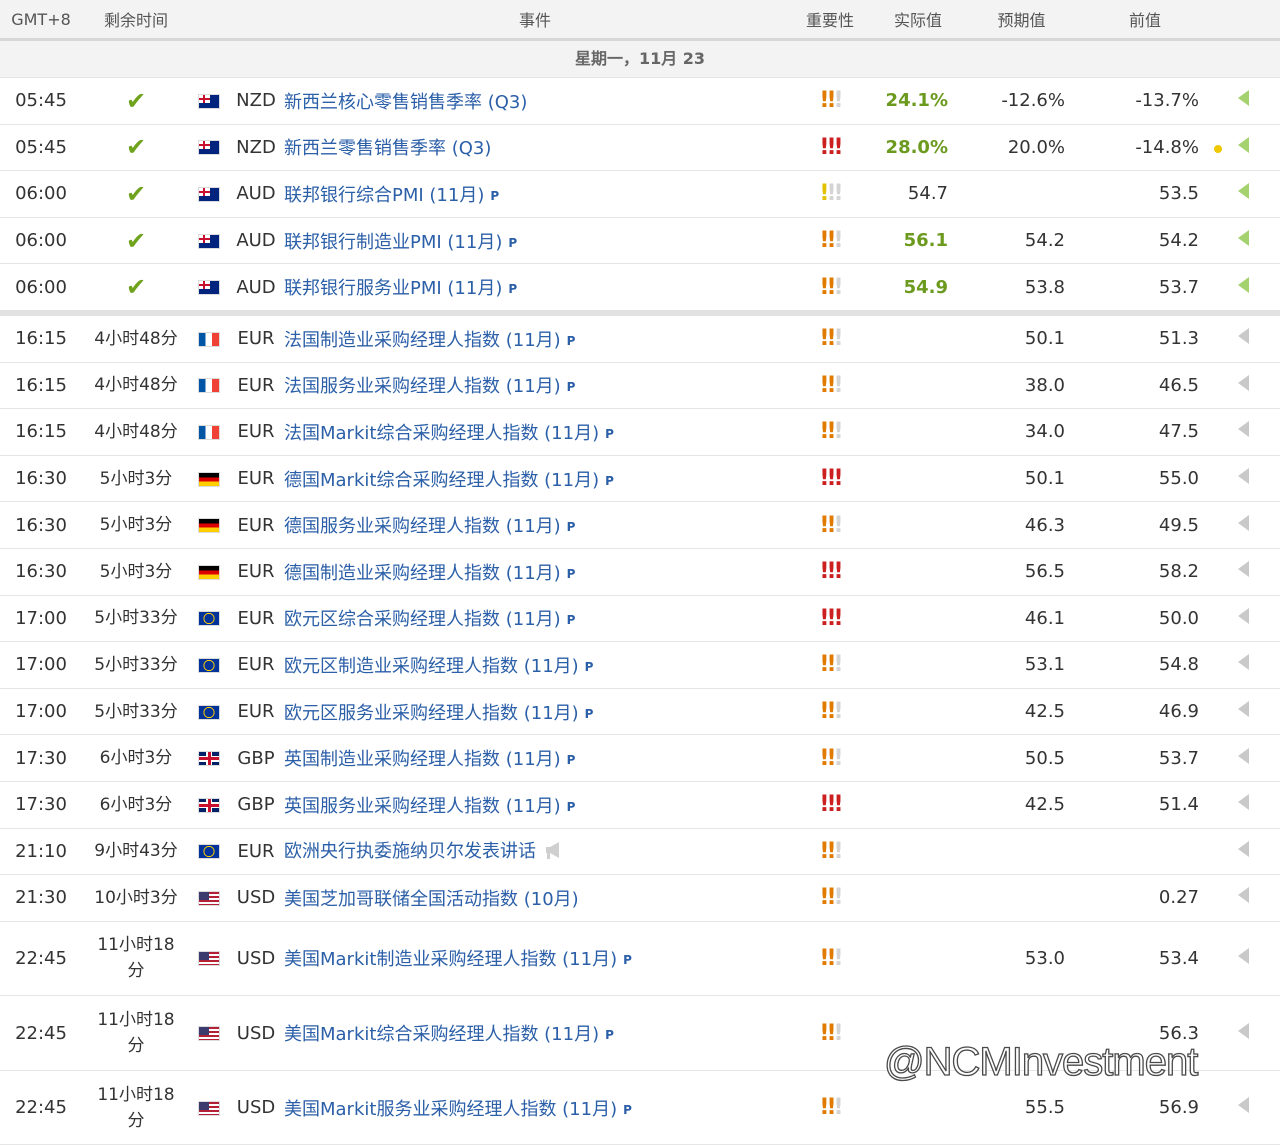 The image size is (1280, 1145). What do you see at coordinates (535, 385) in the screenshot?
I see `event-link: 法国服务业采购经理人指数 (11月) P` at bounding box center [535, 385].